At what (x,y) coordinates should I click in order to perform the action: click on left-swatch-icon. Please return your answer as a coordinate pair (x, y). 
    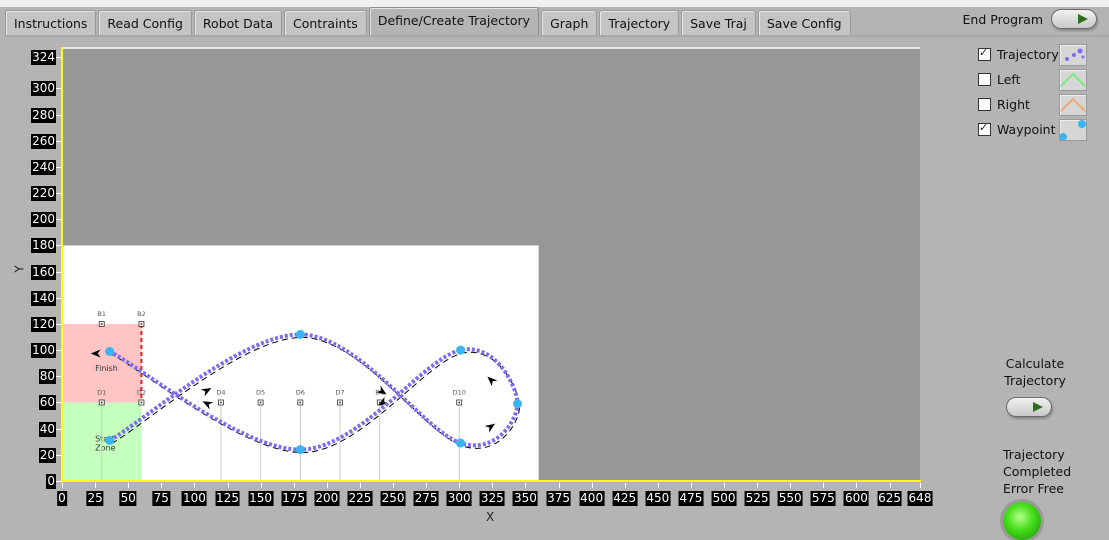
    Looking at the image, I should click on (1073, 79).